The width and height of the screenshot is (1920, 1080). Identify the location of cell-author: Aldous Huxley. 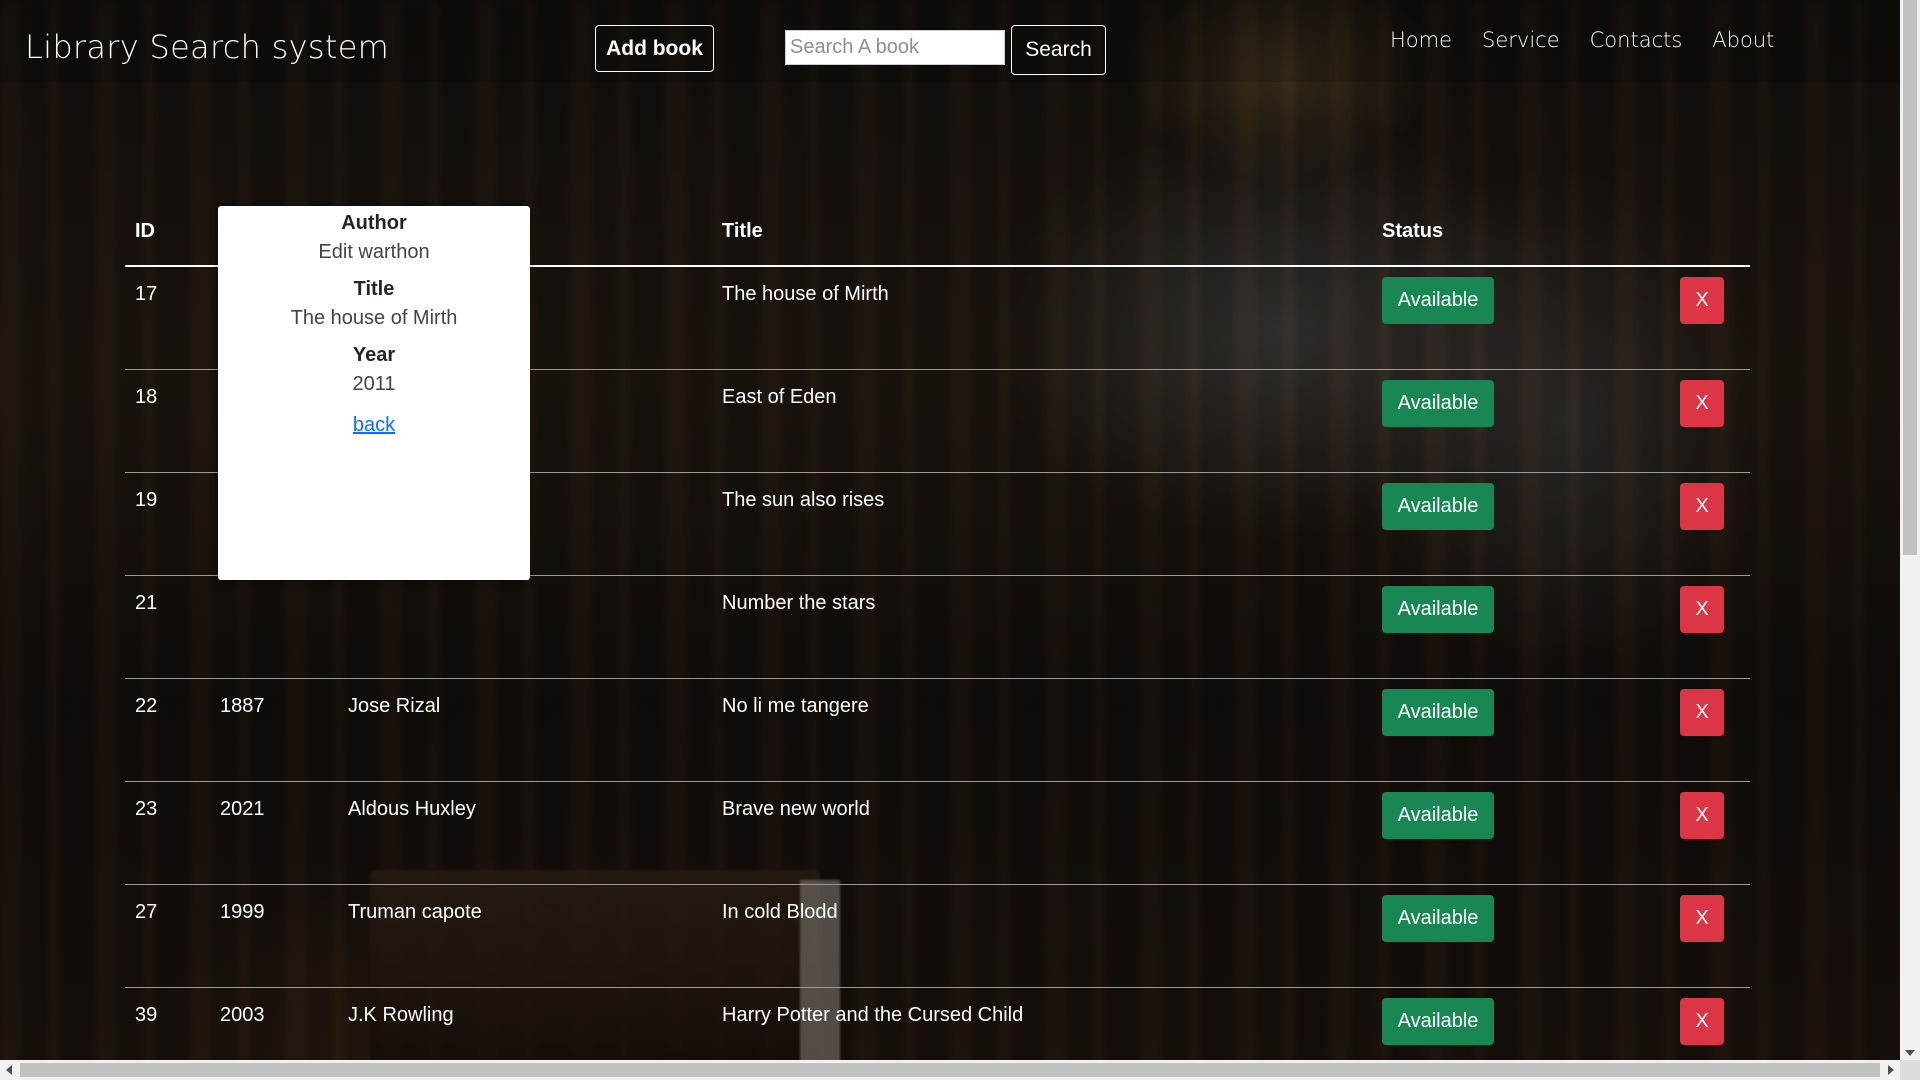
(525, 833).